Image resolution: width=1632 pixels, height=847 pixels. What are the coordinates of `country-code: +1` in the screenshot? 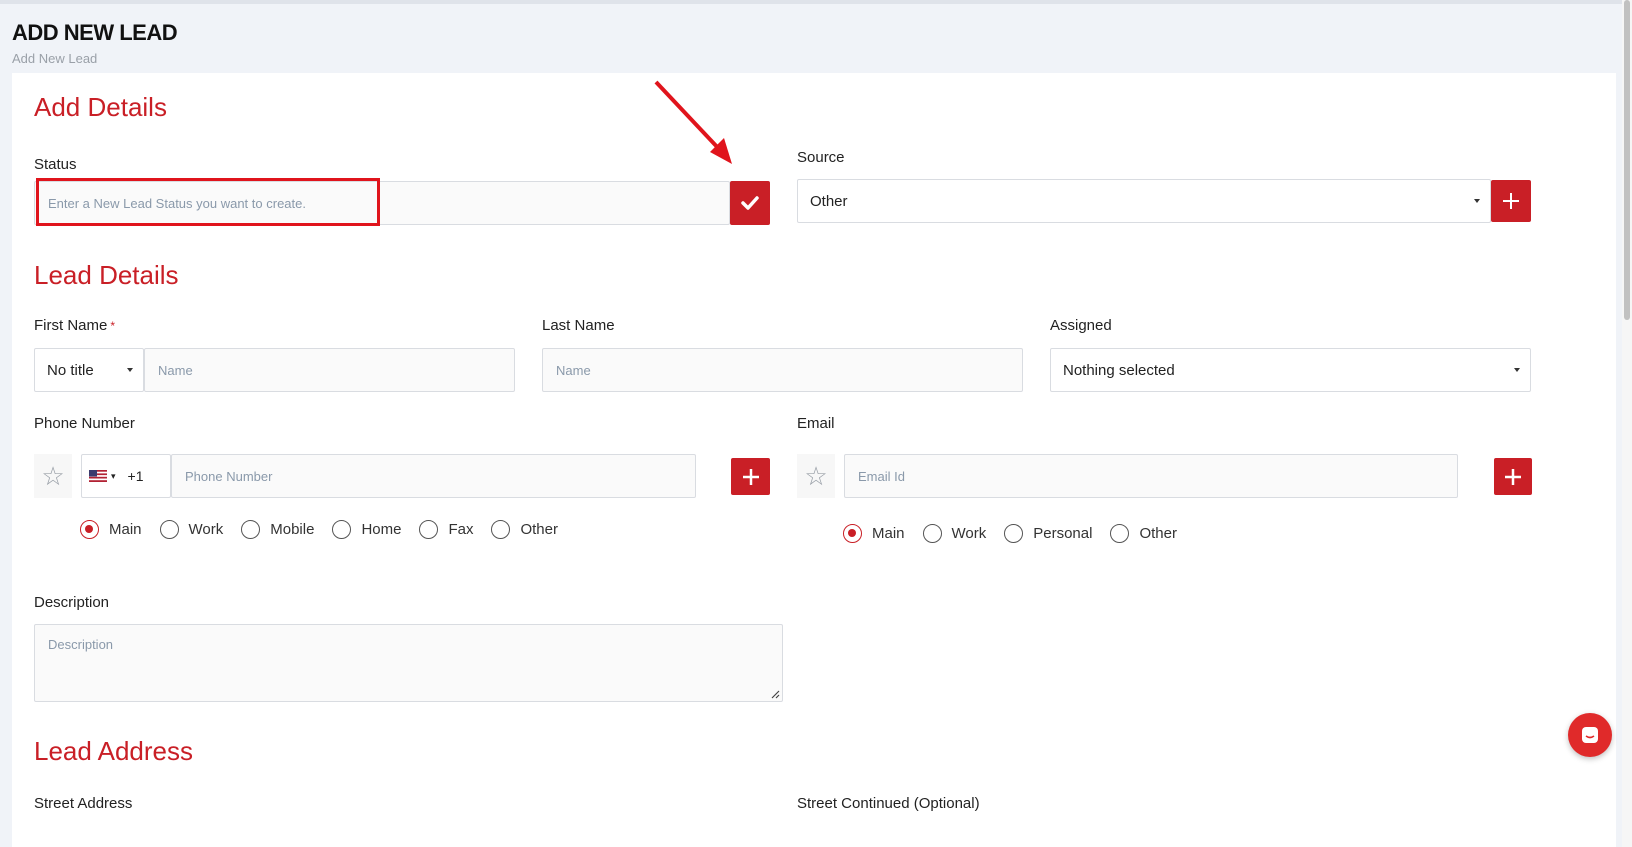 It's located at (135, 476).